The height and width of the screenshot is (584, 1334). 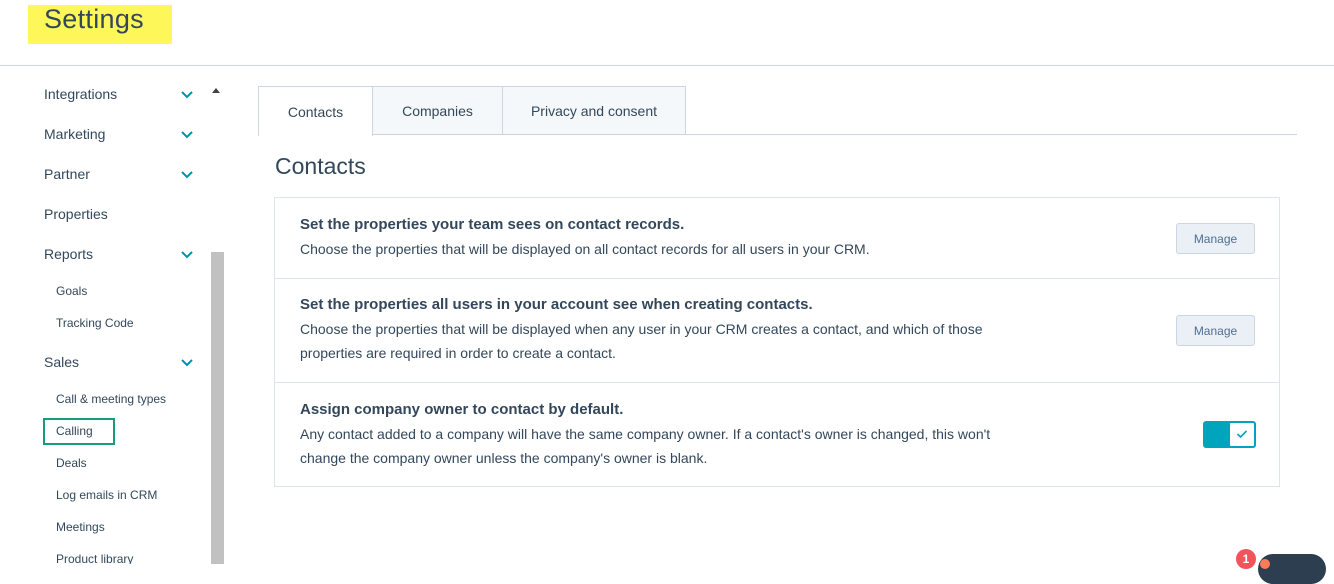 I want to click on page-title: Settings, so click(x=94, y=19).